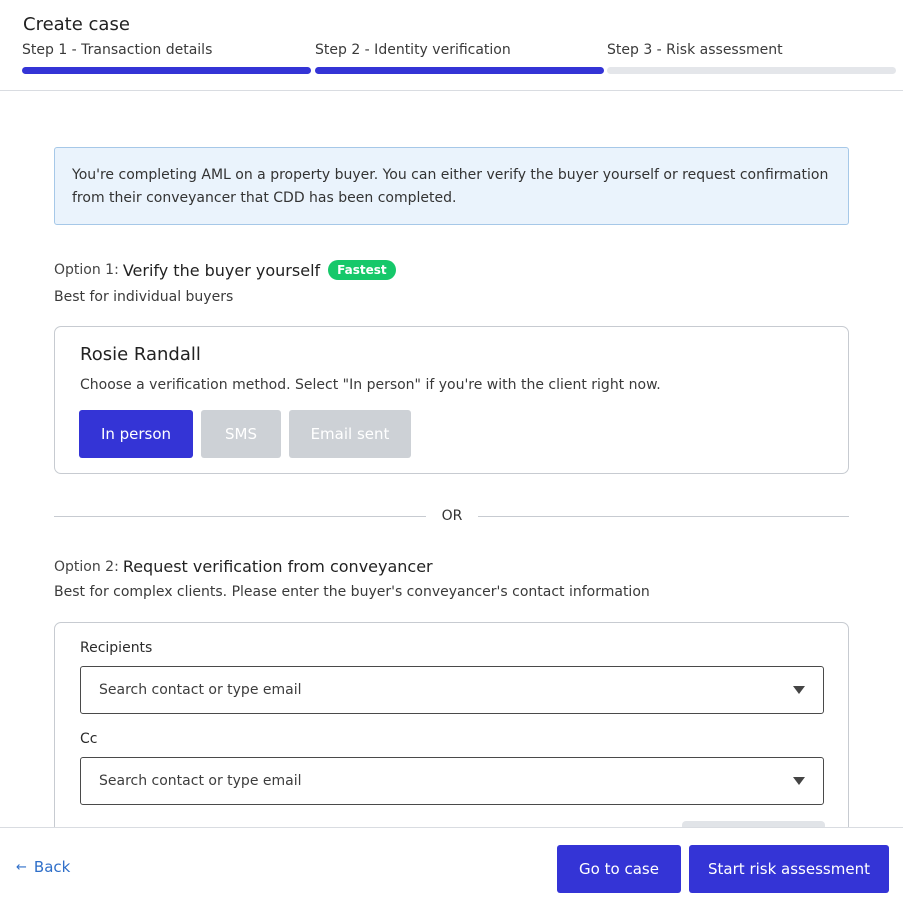 The image size is (903, 903). Describe the element at coordinates (362, 270) in the screenshot. I see `fastest-badge: Fastest` at that location.